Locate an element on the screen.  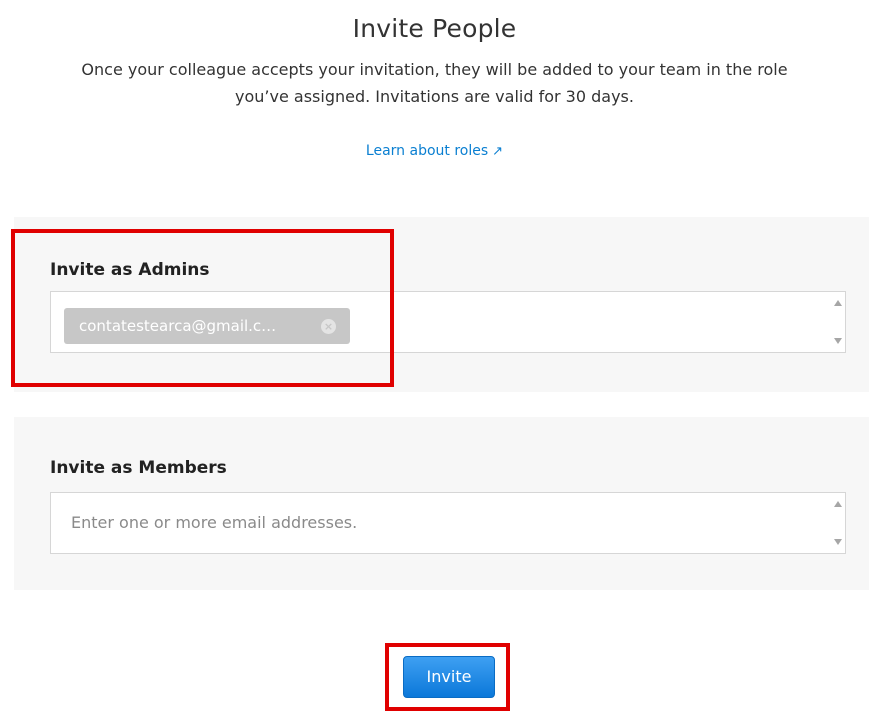
invite-admins-title: Invite as Admins is located at coordinates (130, 270).